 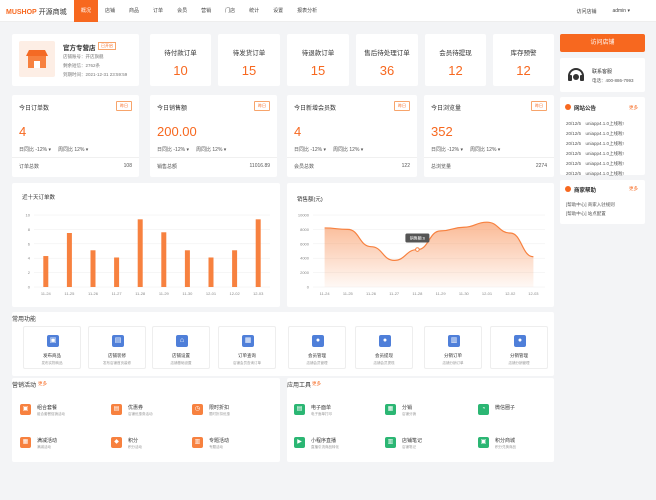 I want to click on y-tick-label: 10, so click(x=28, y=215).